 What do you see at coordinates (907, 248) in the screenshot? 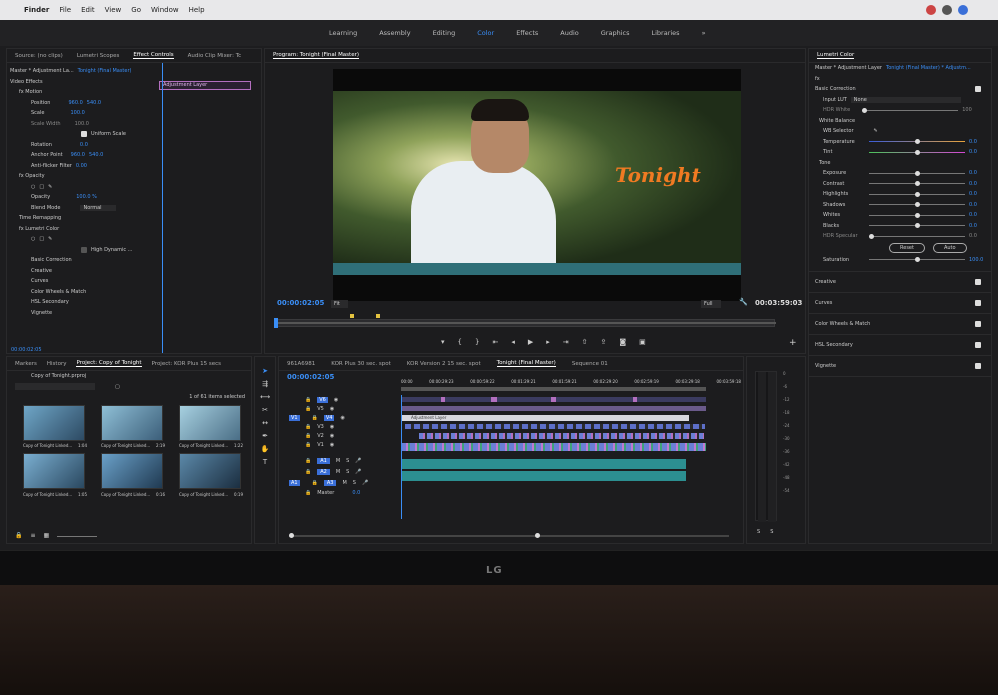
I see `reset-button: Reset` at bounding box center [907, 248].